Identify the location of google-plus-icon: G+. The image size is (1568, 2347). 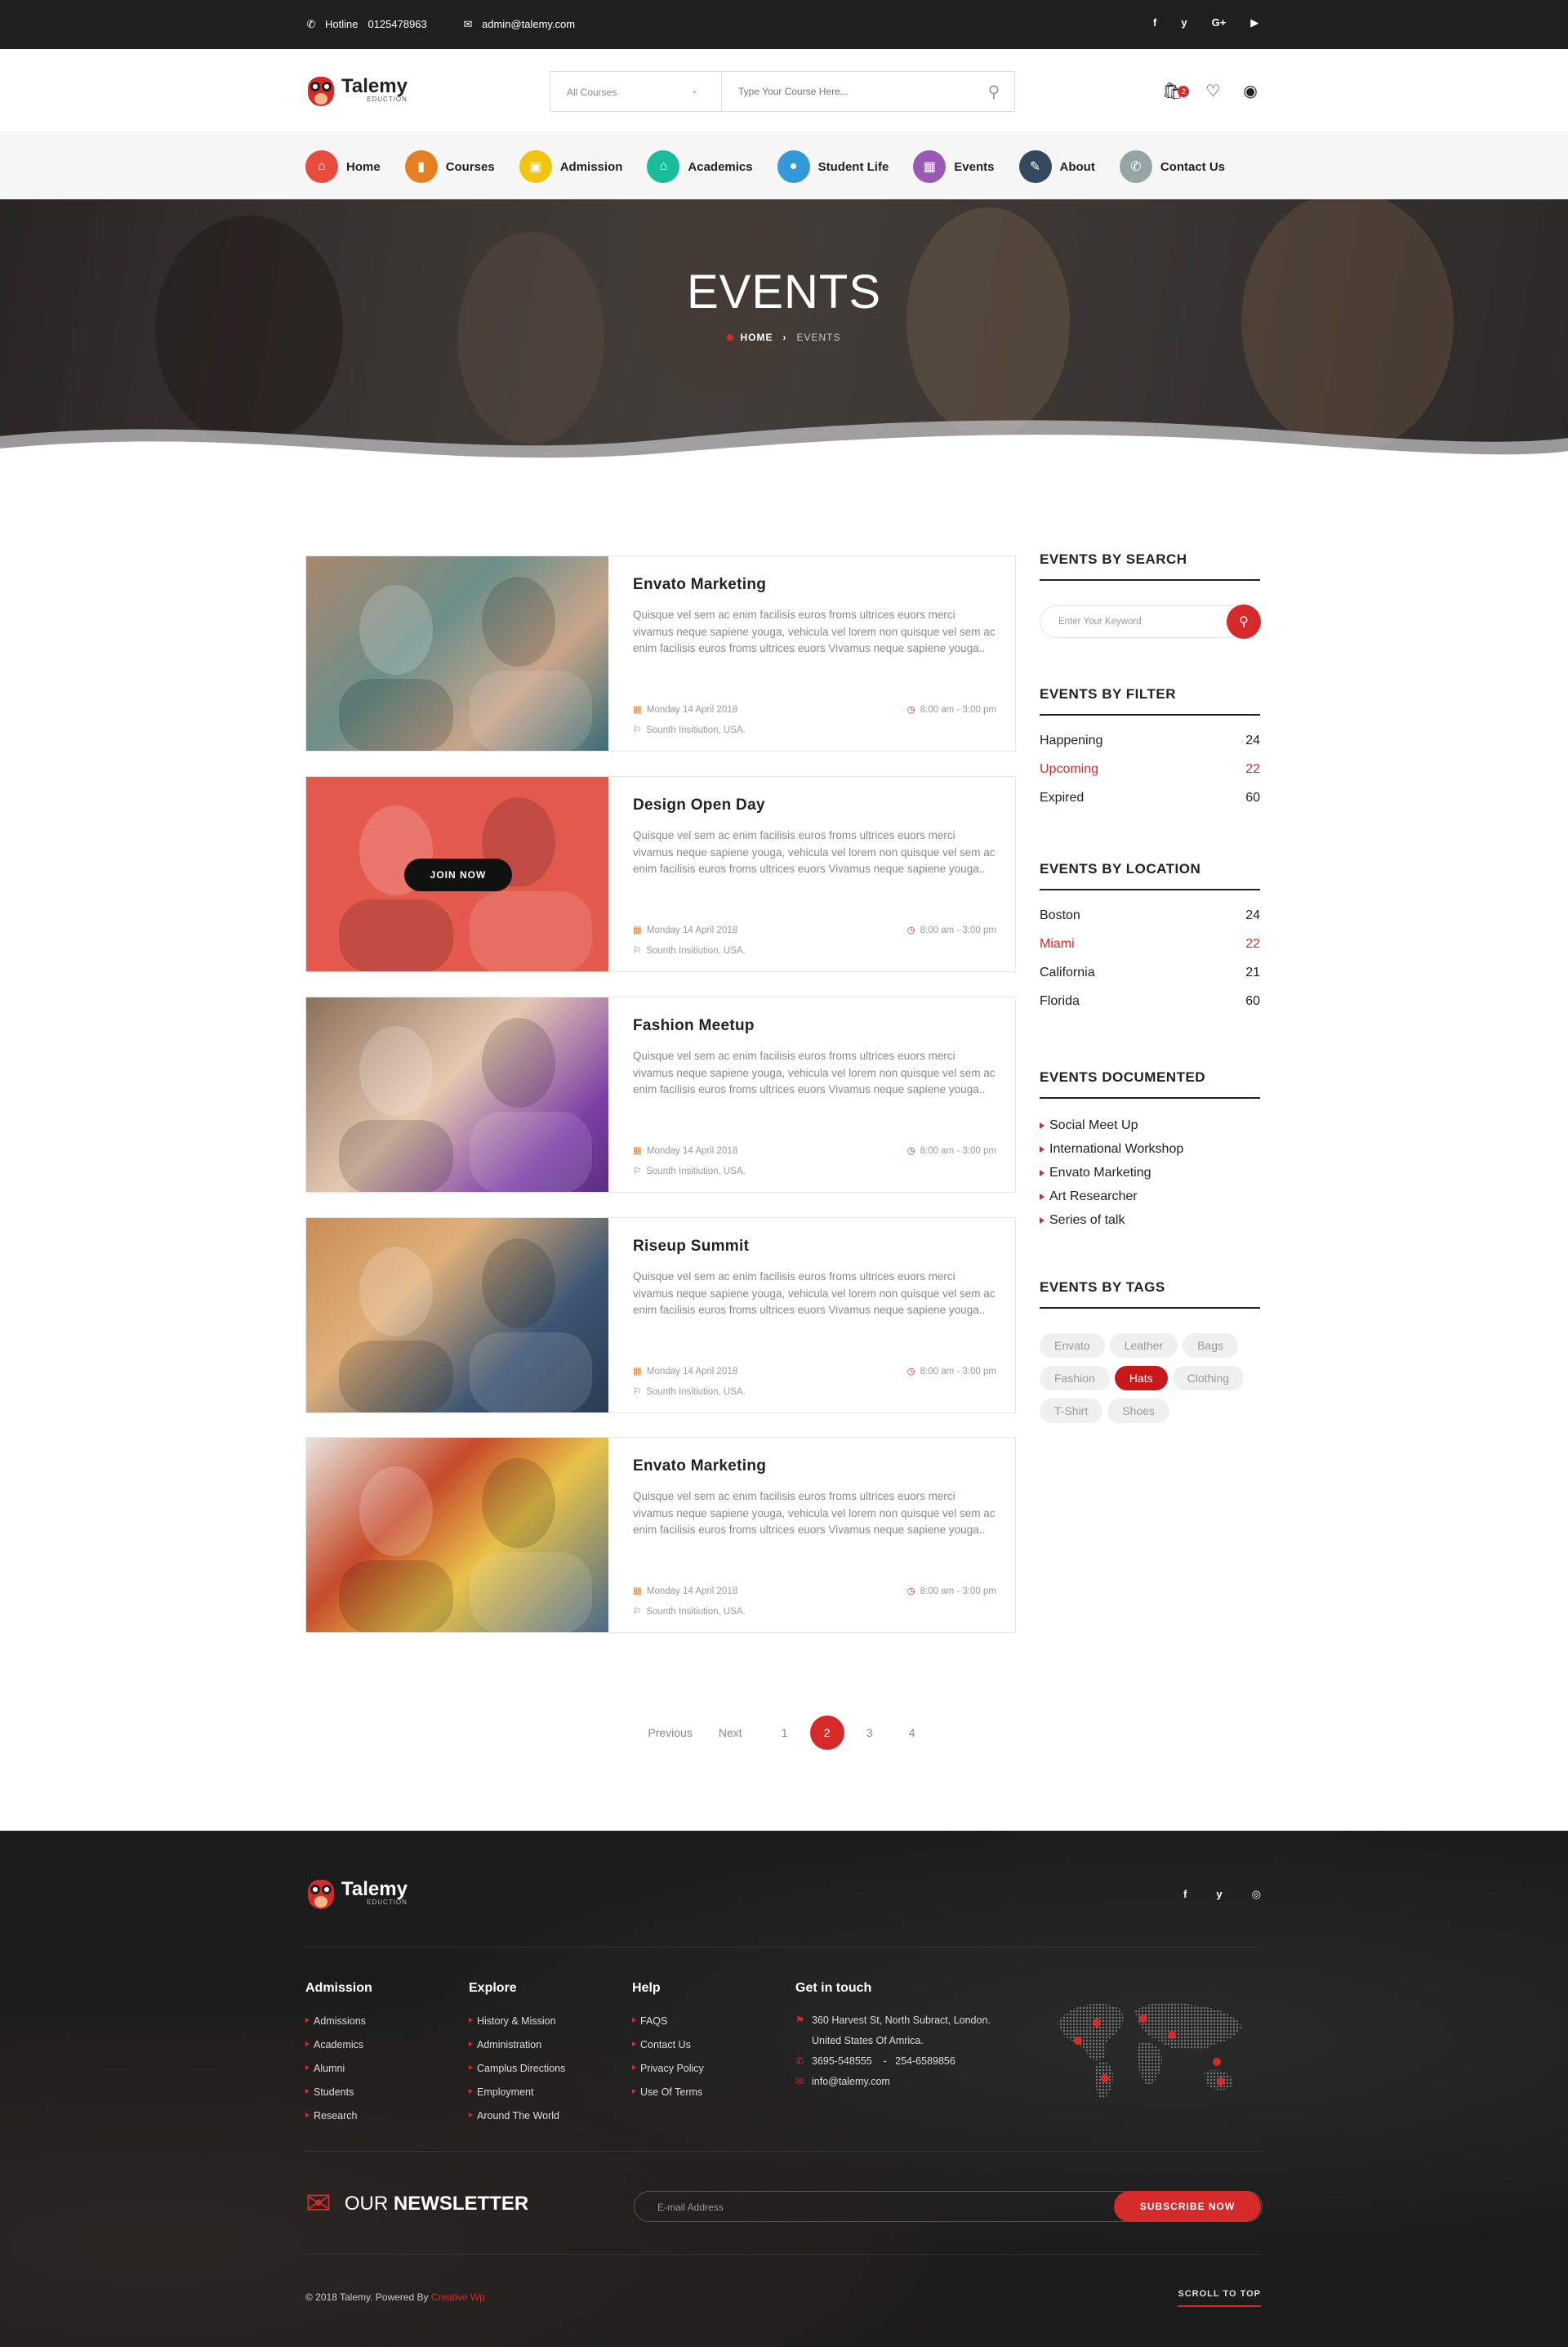
(1219, 22).